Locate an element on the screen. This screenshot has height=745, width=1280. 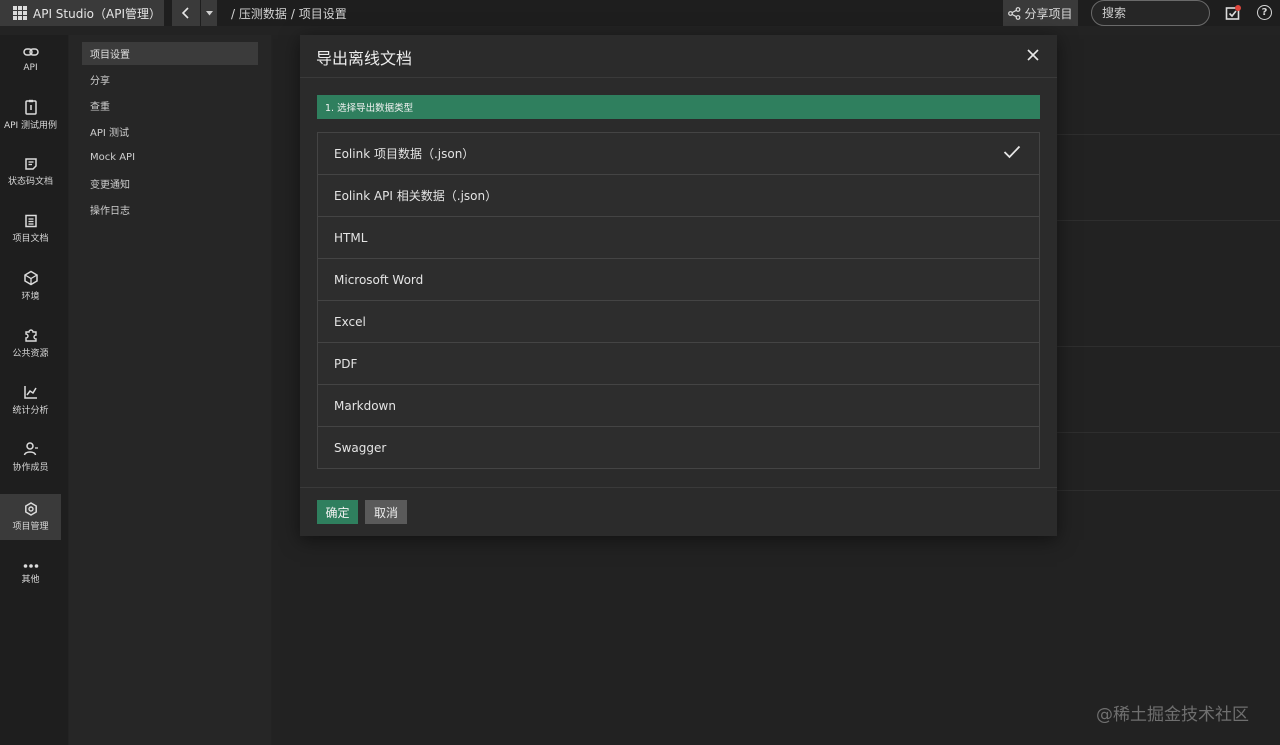
sidebar-item-label: 项目管理 is located at coordinates (30, 527).